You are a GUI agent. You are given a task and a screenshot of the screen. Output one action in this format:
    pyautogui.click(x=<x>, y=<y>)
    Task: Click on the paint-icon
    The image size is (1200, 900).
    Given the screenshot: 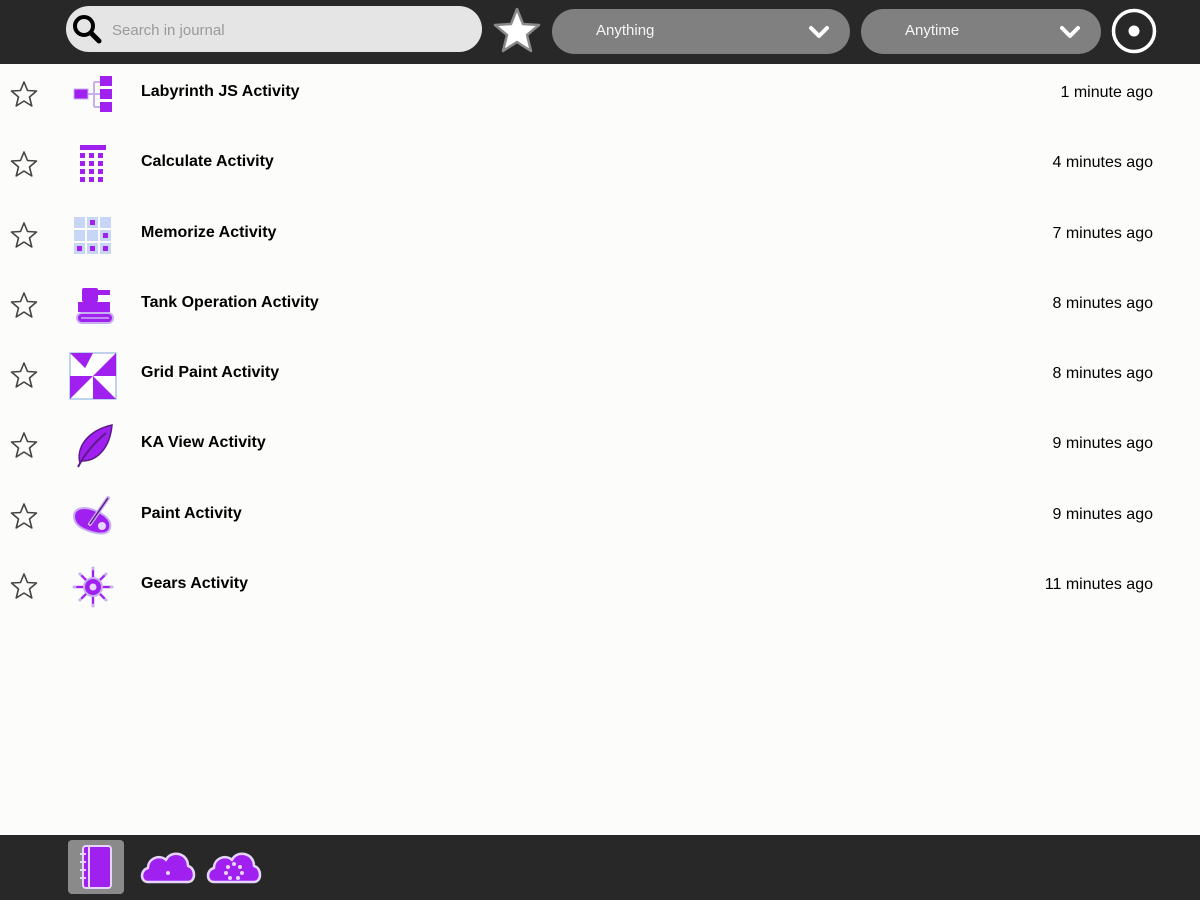 What is the action you would take?
    pyautogui.click(x=93, y=517)
    